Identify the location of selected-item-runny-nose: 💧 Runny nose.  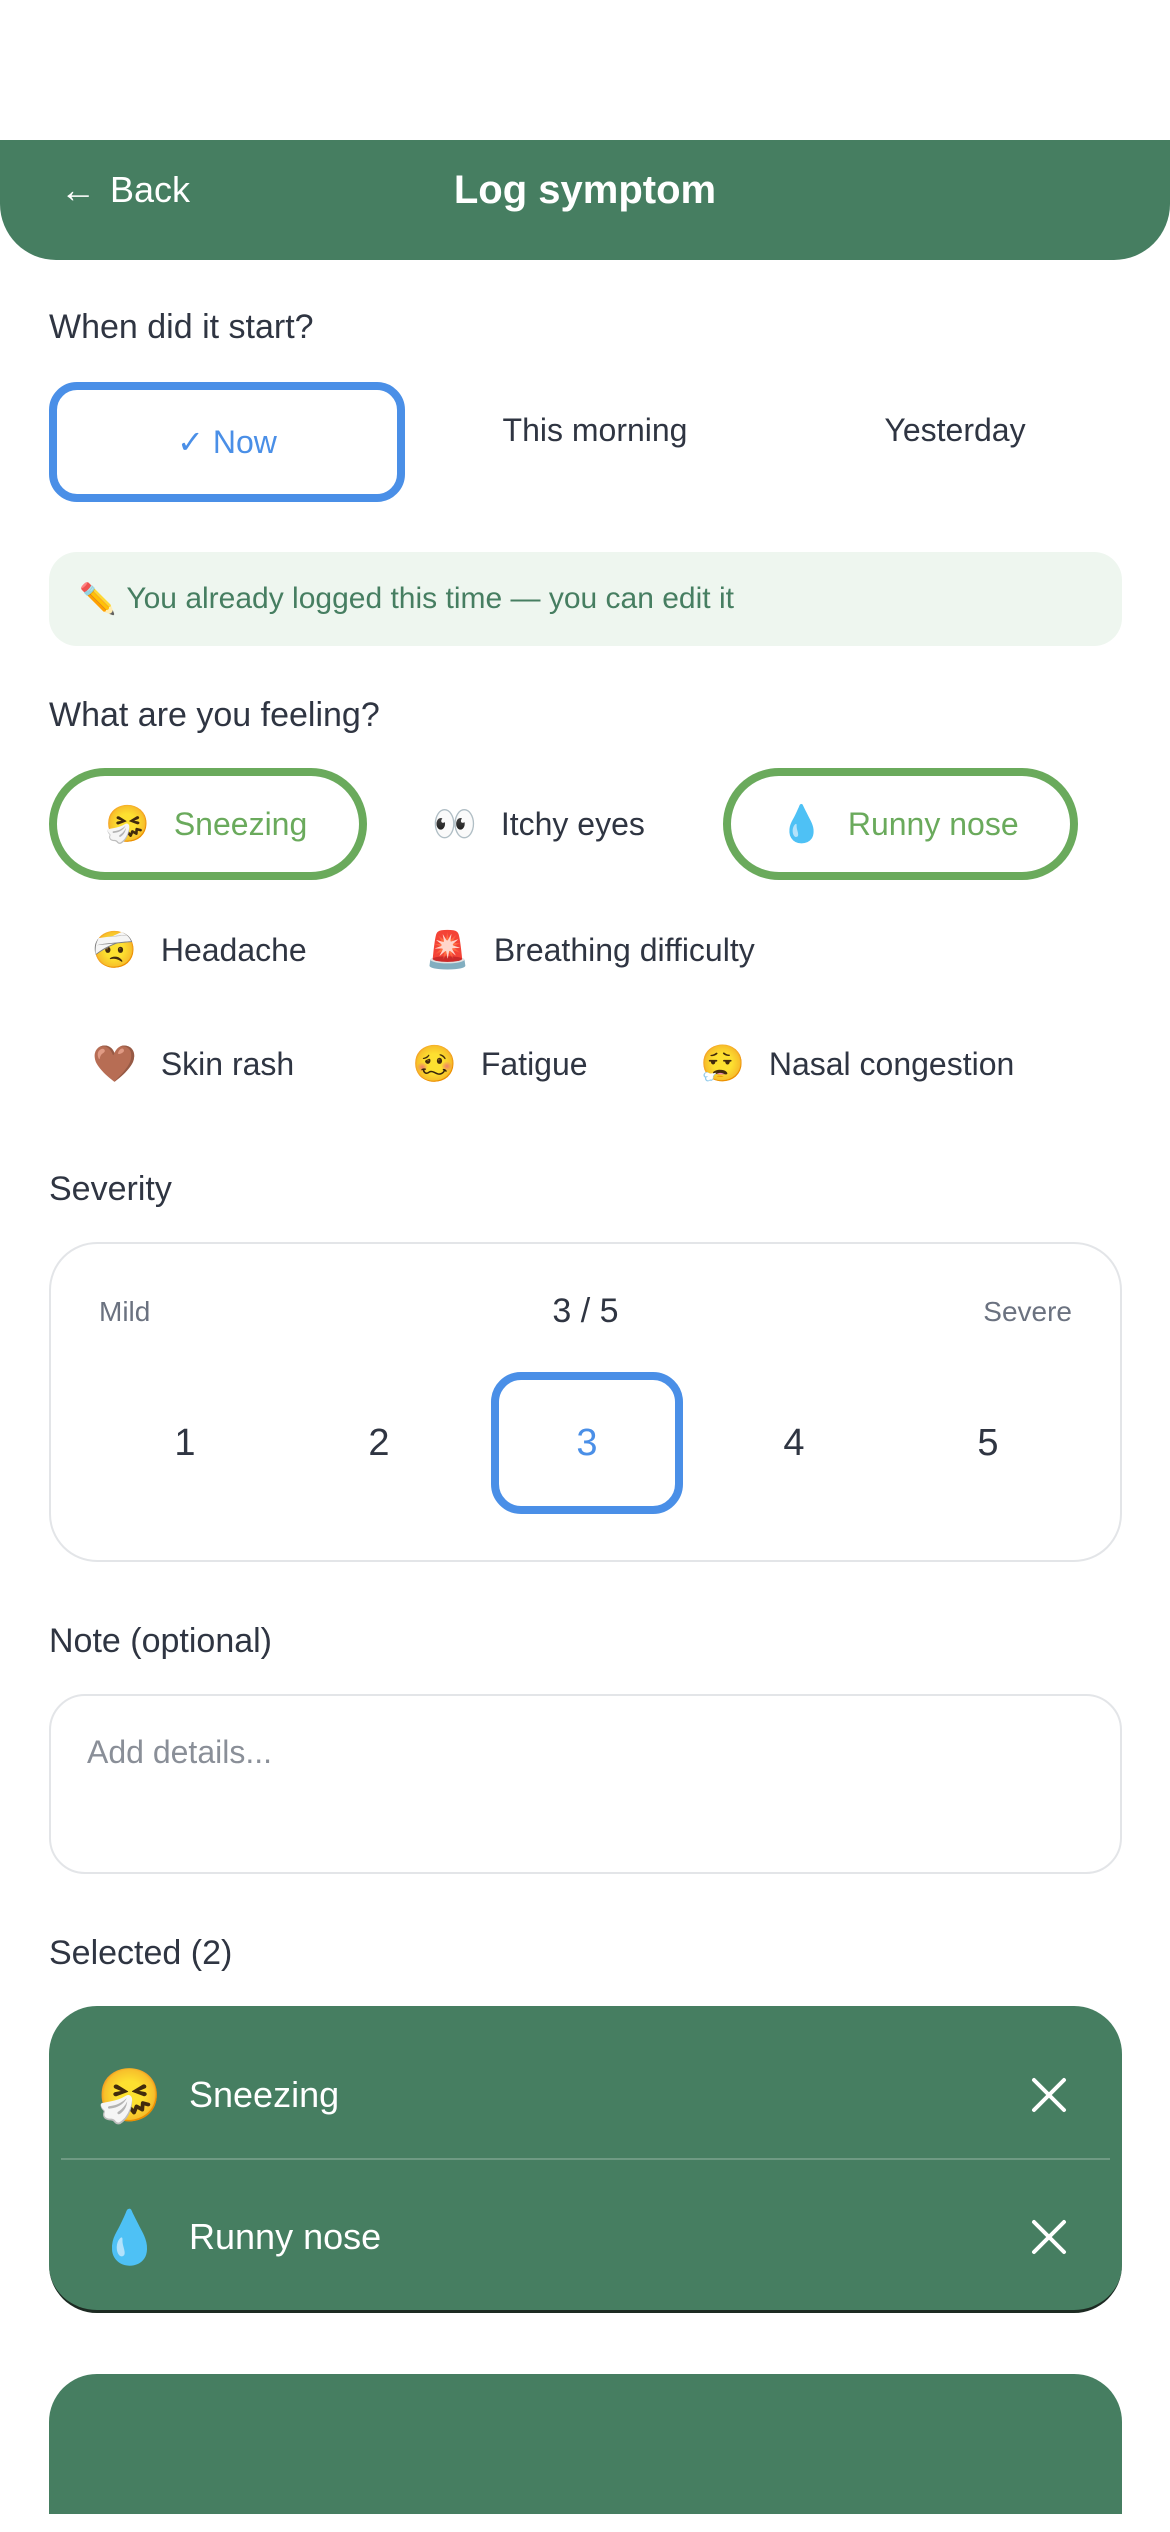
(585, 2237).